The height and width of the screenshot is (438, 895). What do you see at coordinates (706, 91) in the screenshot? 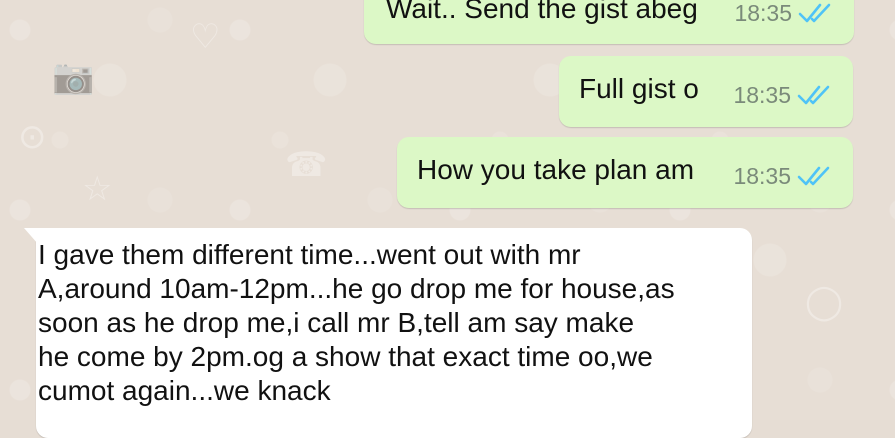
I see `message-bubble-outgoing-2: Full gist o 18:35` at bounding box center [706, 91].